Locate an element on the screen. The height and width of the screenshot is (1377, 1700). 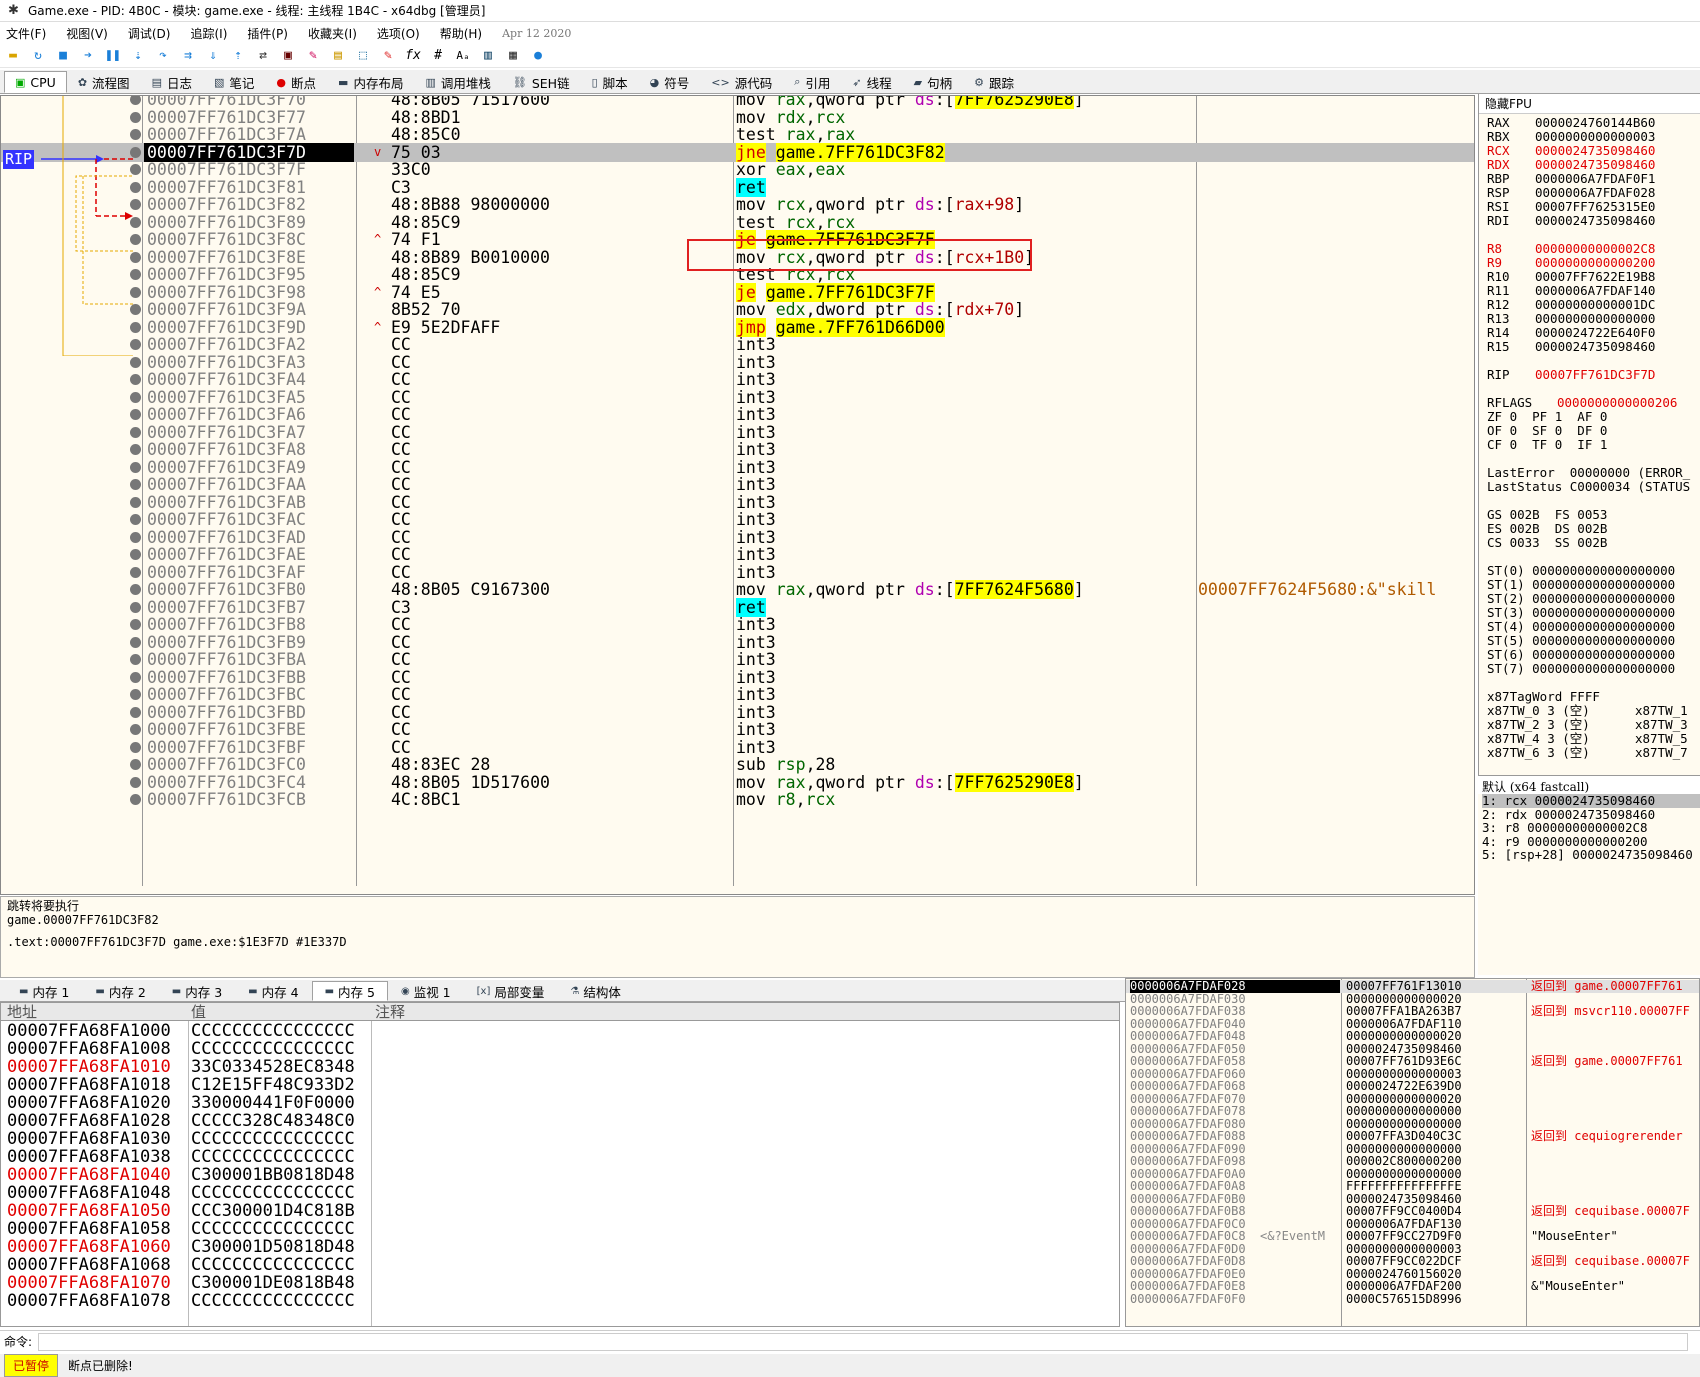
register-row: RSP 0000006A7FDAF028 is located at coordinates (1571, 193).